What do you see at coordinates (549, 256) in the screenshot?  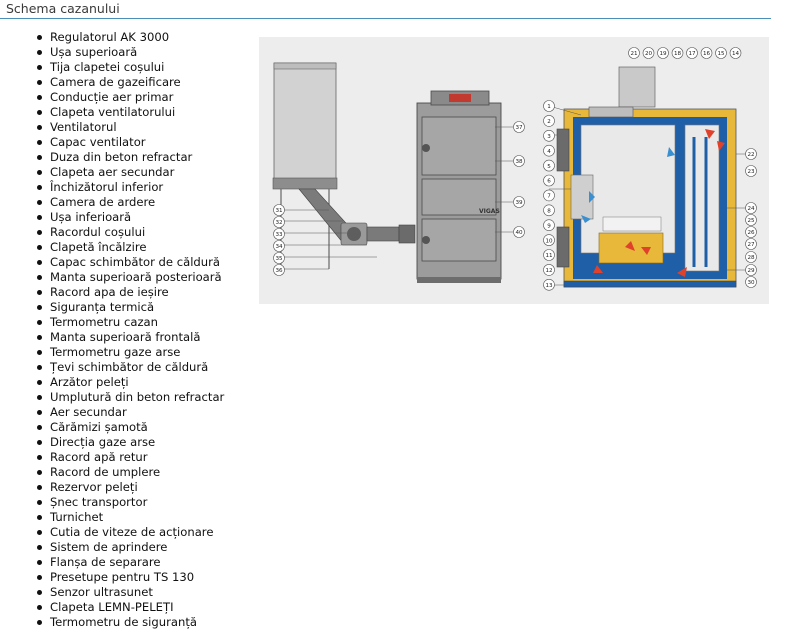 I see `callout-number: 11` at bounding box center [549, 256].